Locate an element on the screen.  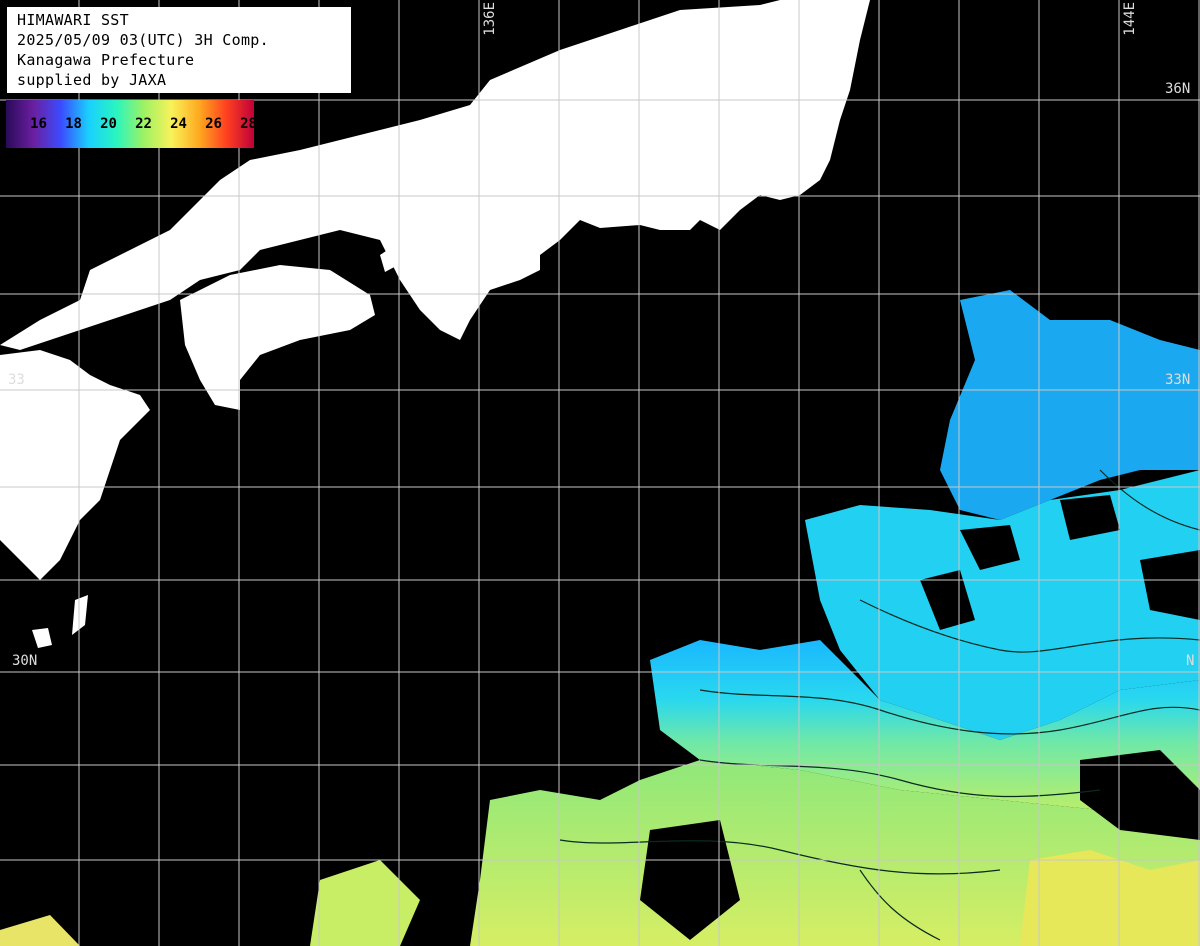
legend-ticks: 16 18 20 22 24 26 28 is located at coordinates (143, 124).